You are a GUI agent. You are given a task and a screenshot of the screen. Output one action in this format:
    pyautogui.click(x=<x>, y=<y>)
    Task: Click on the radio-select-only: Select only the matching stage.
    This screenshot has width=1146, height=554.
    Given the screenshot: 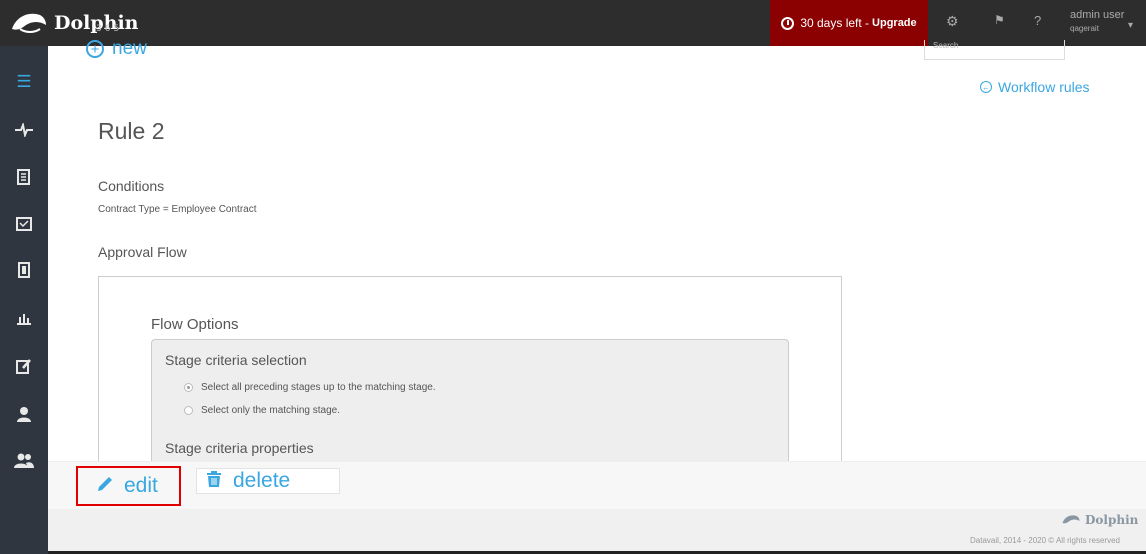 What is the action you would take?
    pyautogui.click(x=262, y=410)
    